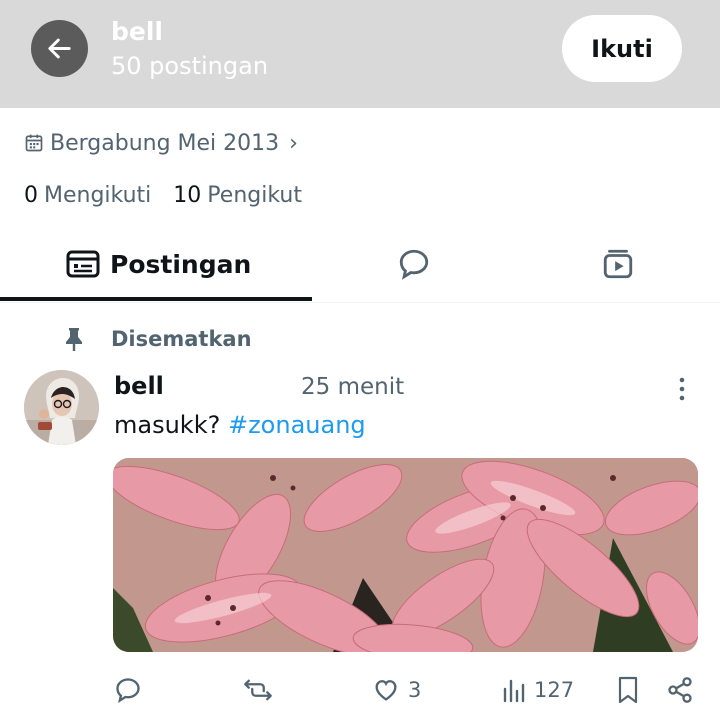 This screenshot has width=720, height=721. I want to click on joined-text: Bergabung Mei 2013, so click(165, 143).